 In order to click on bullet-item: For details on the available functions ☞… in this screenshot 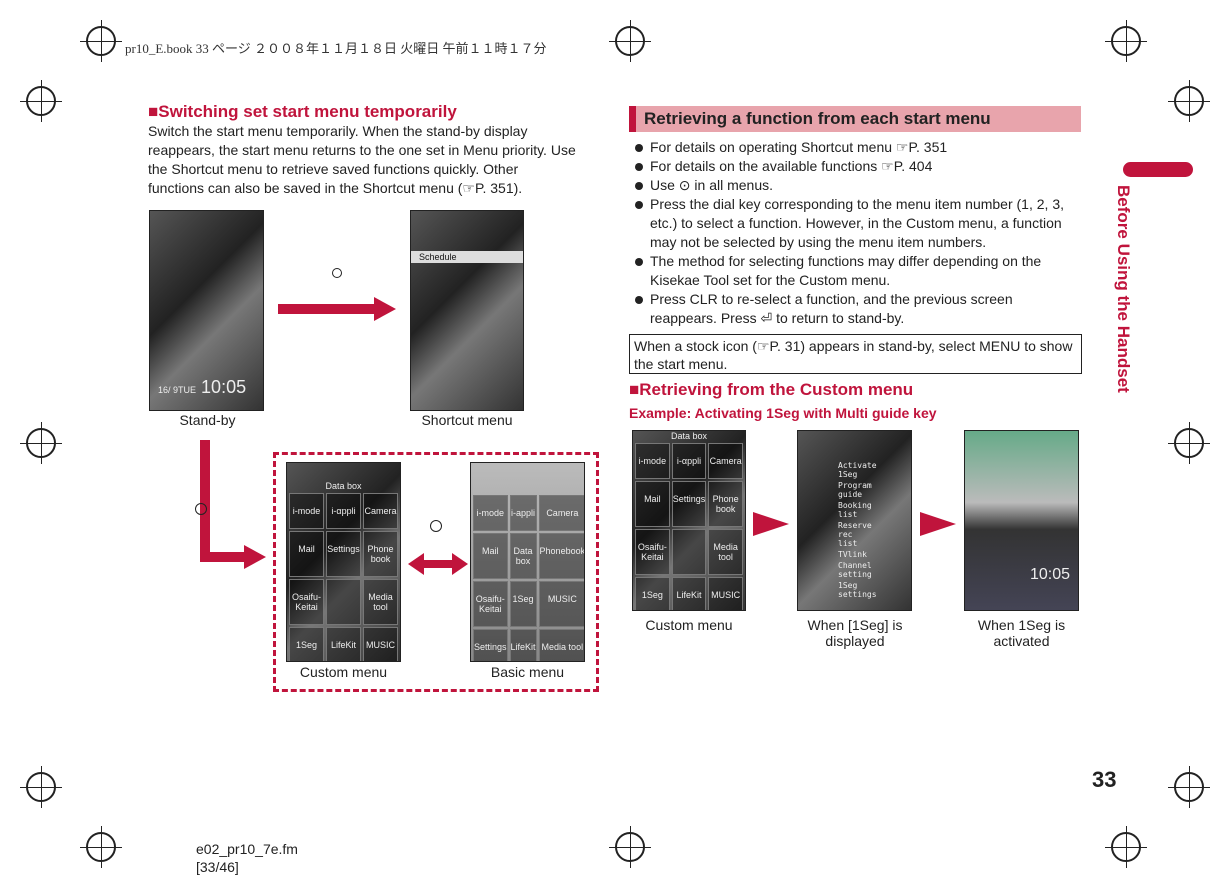, I will do `click(857, 166)`.